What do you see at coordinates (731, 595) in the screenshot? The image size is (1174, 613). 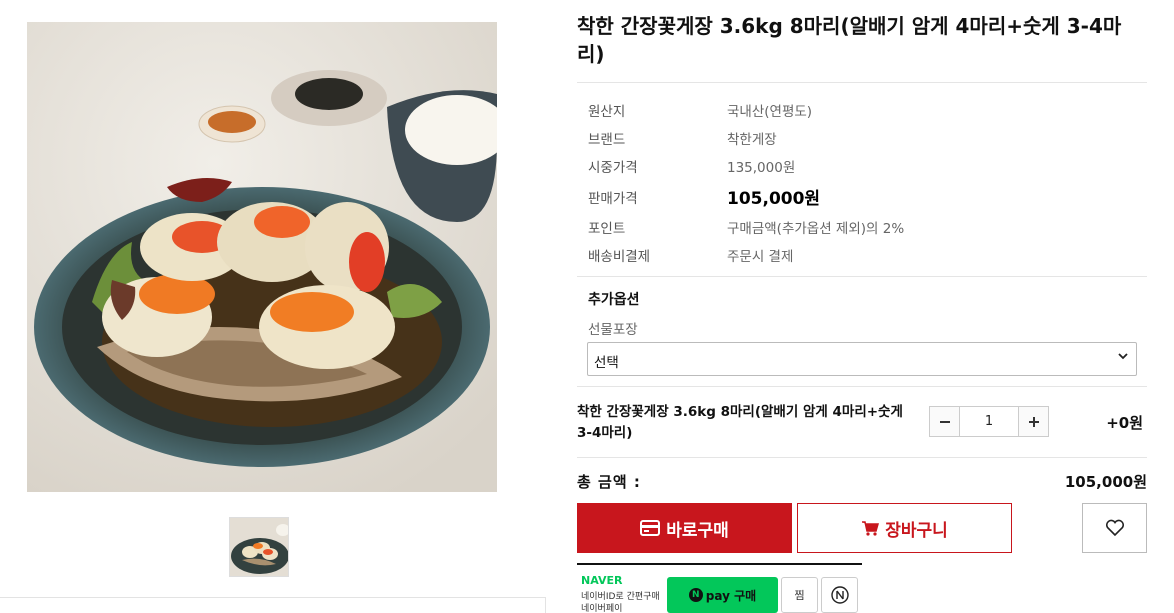 I see `naver-pay-label: pay 구매` at bounding box center [731, 595].